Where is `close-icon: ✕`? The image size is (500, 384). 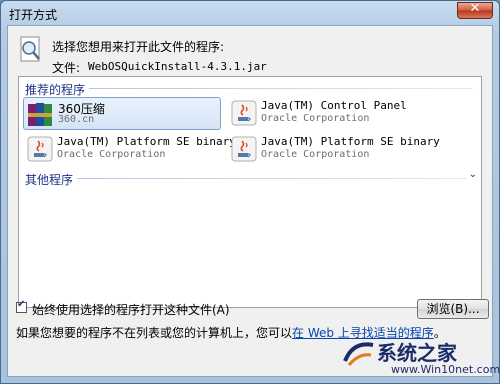
close-icon: ✕ is located at coordinates (475, 8).